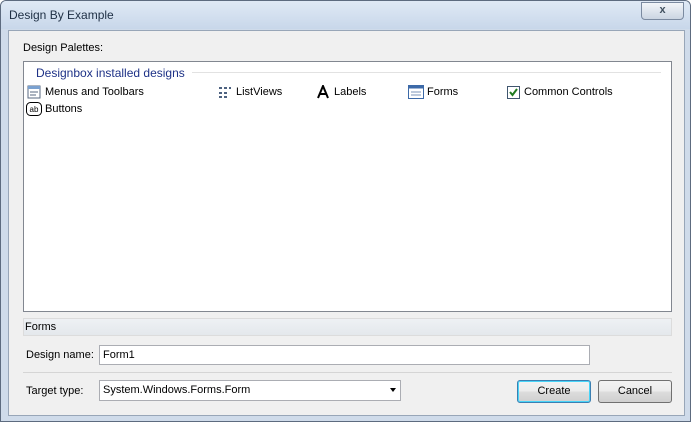  I want to click on palette-item-listviews: ListViews, so click(249, 92).